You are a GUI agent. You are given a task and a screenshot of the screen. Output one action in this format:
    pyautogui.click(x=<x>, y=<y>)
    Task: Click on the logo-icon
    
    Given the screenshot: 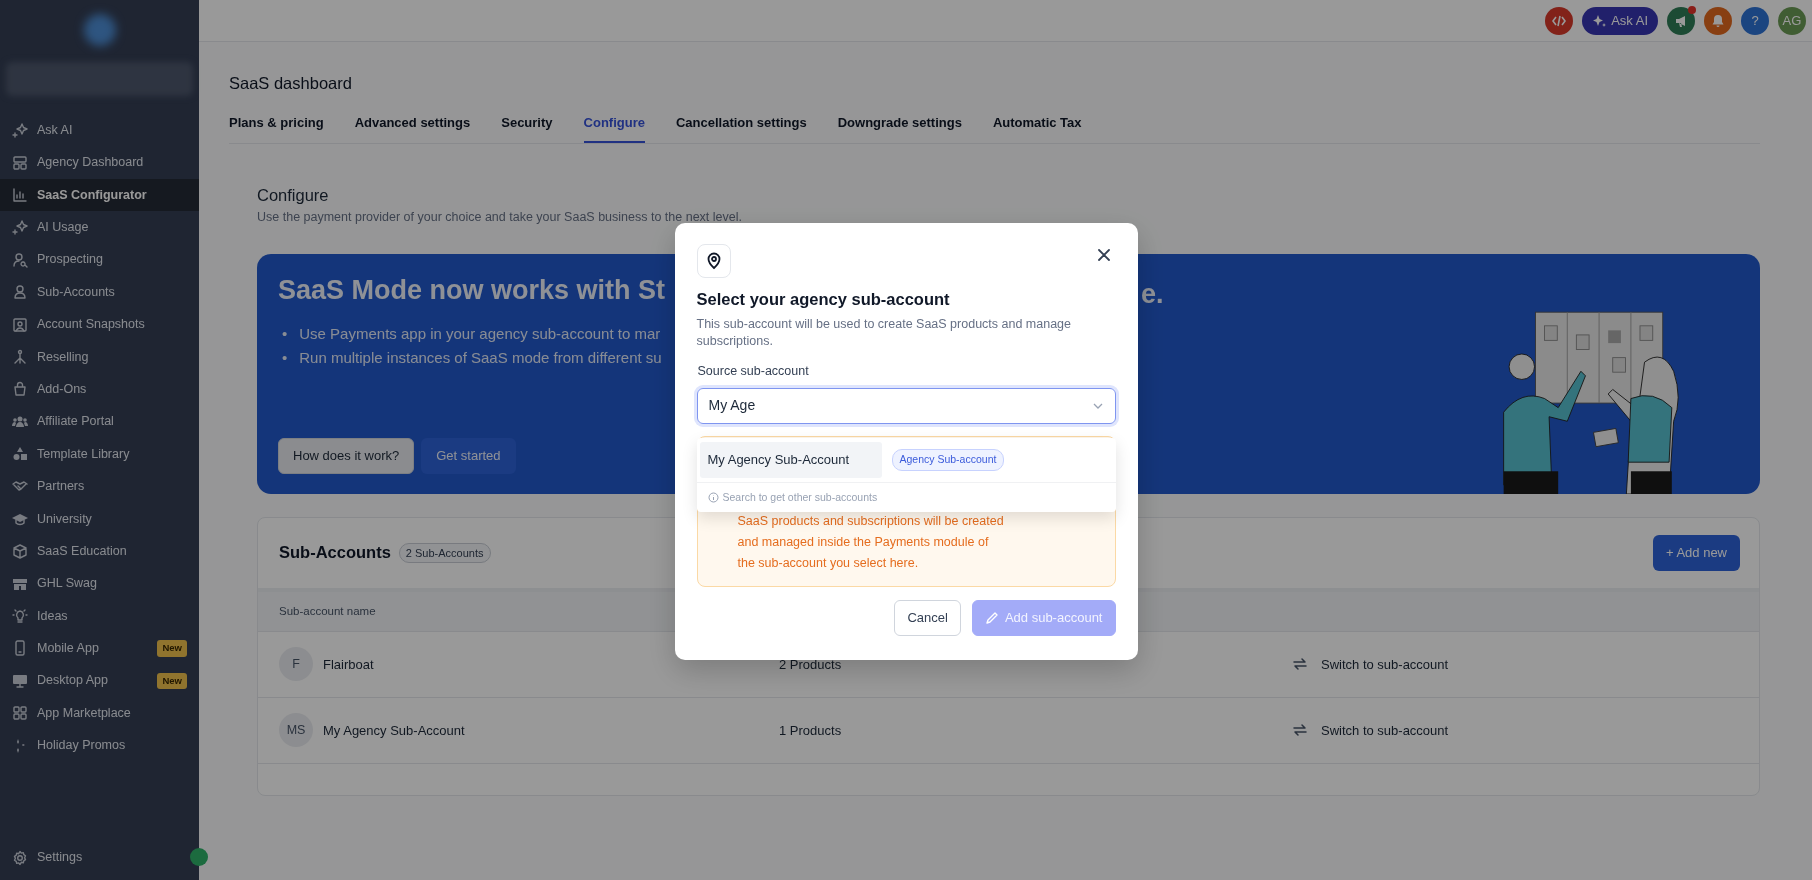 What is the action you would take?
    pyautogui.click(x=99, y=30)
    